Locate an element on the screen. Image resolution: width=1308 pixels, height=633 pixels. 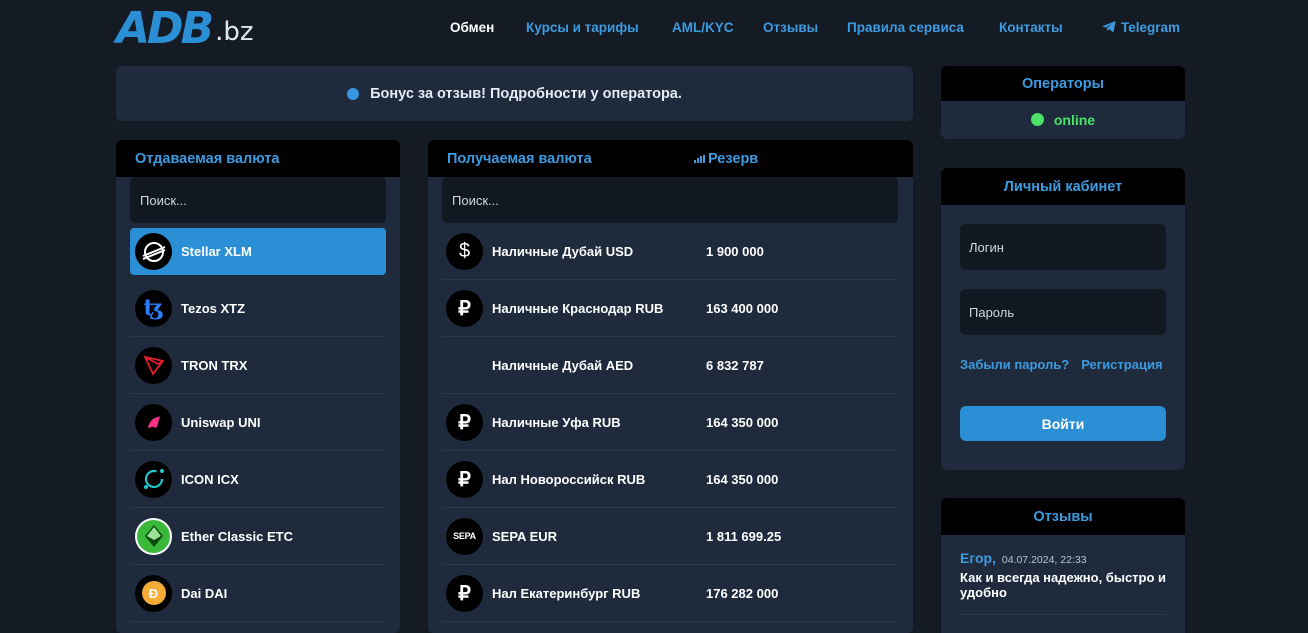
give-item-icon-icx: ICON ICX is located at coordinates (258, 479).